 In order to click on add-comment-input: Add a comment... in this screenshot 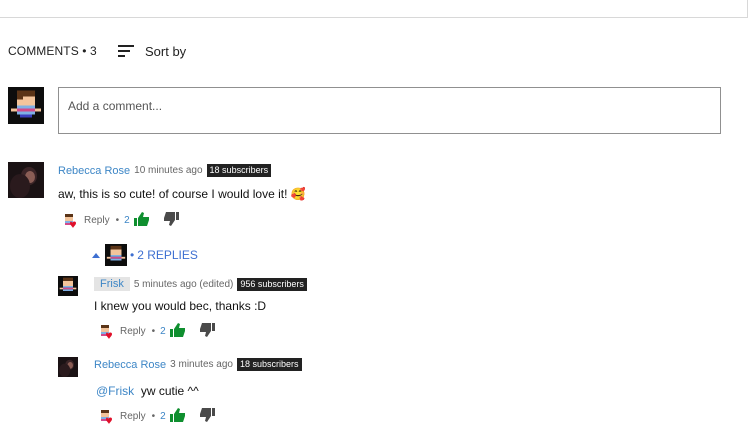, I will do `click(389, 110)`.